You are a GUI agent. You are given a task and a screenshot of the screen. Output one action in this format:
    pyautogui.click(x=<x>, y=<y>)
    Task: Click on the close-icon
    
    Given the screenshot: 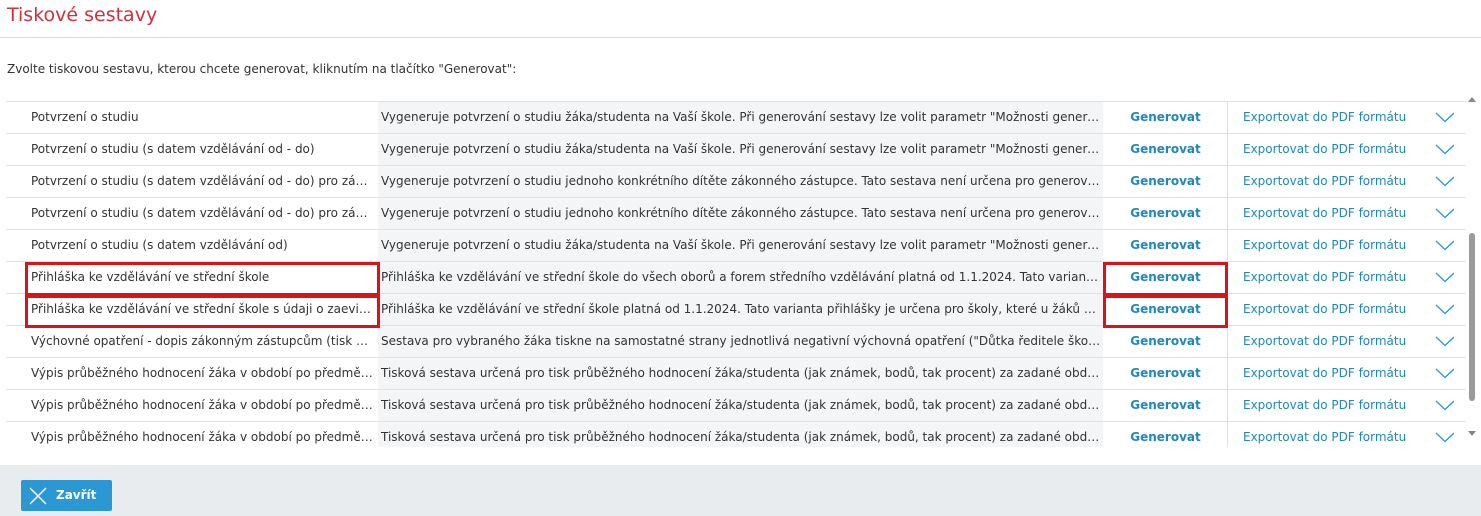 What is the action you would take?
    pyautogui.click(x=38, y=496)
    